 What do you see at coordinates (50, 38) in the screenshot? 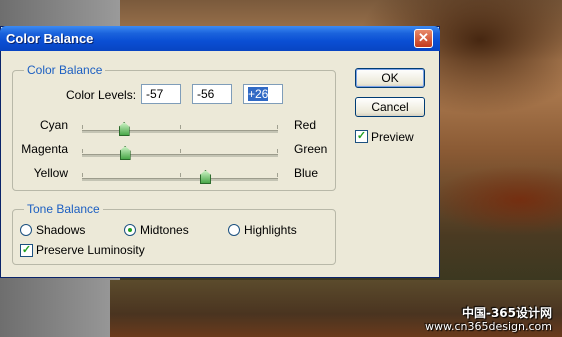
I see `dialog-title: Color Balance` at bounding box center [50, 38].